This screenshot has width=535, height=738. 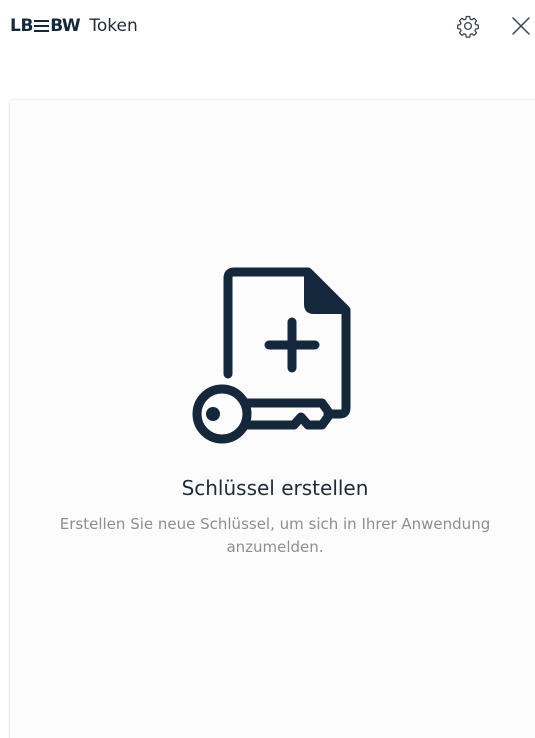 What do you see at coordinates (65, 26) in the screenshot?
I see `logo-text-bw: BW` at bounding box center [65, 26].